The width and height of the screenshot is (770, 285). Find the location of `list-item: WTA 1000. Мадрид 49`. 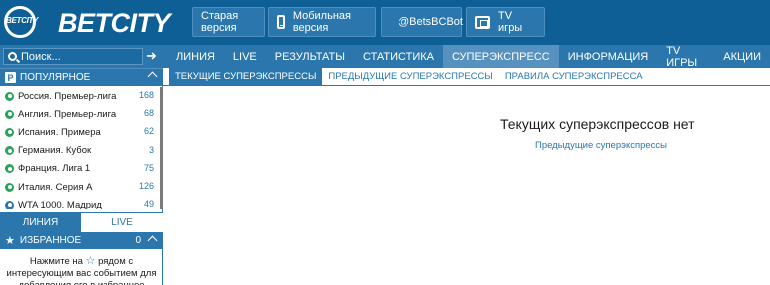

list-item: WTA 1000. Мадрид 49 is located at coordinates (81, 202).